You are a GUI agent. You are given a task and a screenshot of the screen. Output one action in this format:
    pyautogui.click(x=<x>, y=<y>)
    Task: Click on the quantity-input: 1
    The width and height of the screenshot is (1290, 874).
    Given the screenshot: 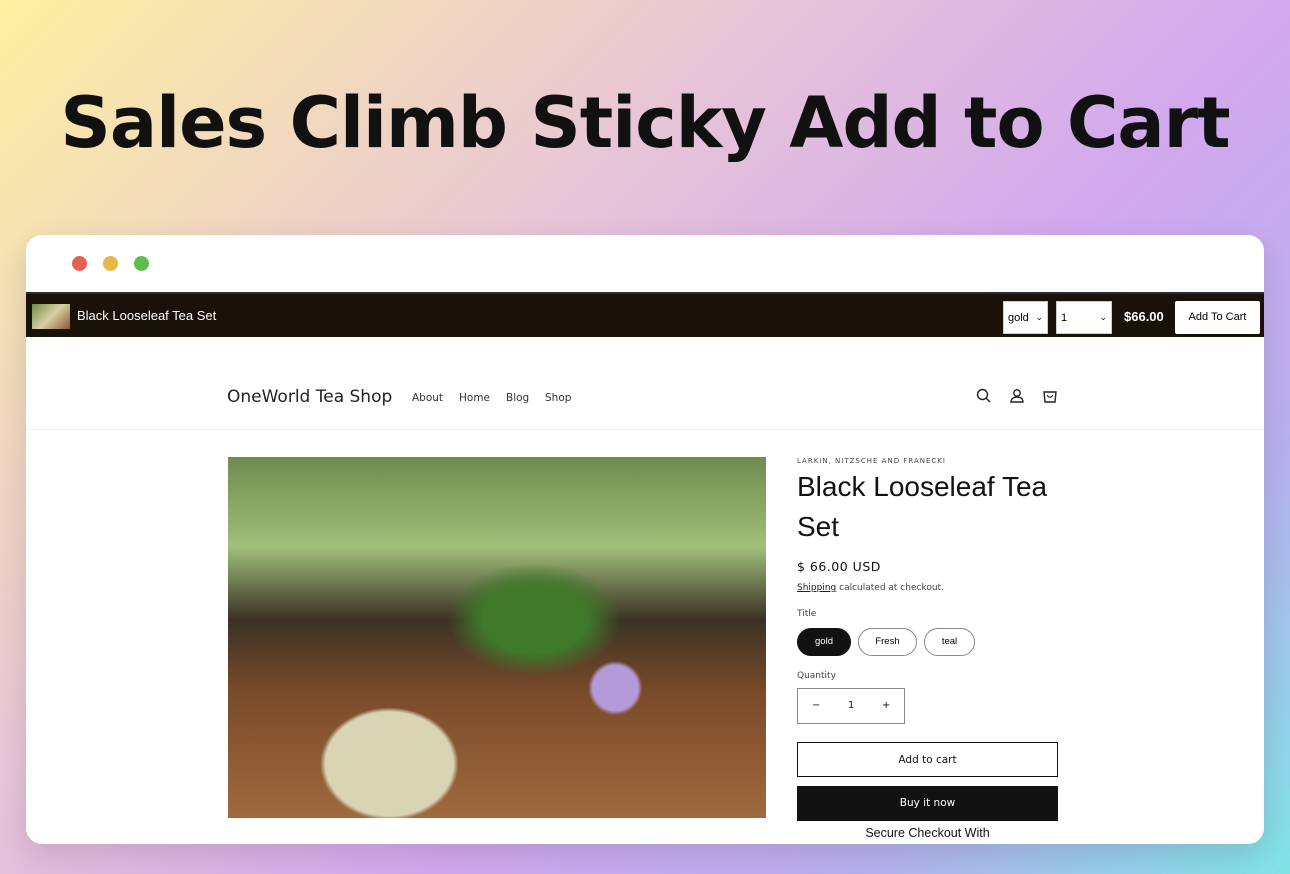 What is the action you would take?
    pyautogui.click(x=851, y=705)
    